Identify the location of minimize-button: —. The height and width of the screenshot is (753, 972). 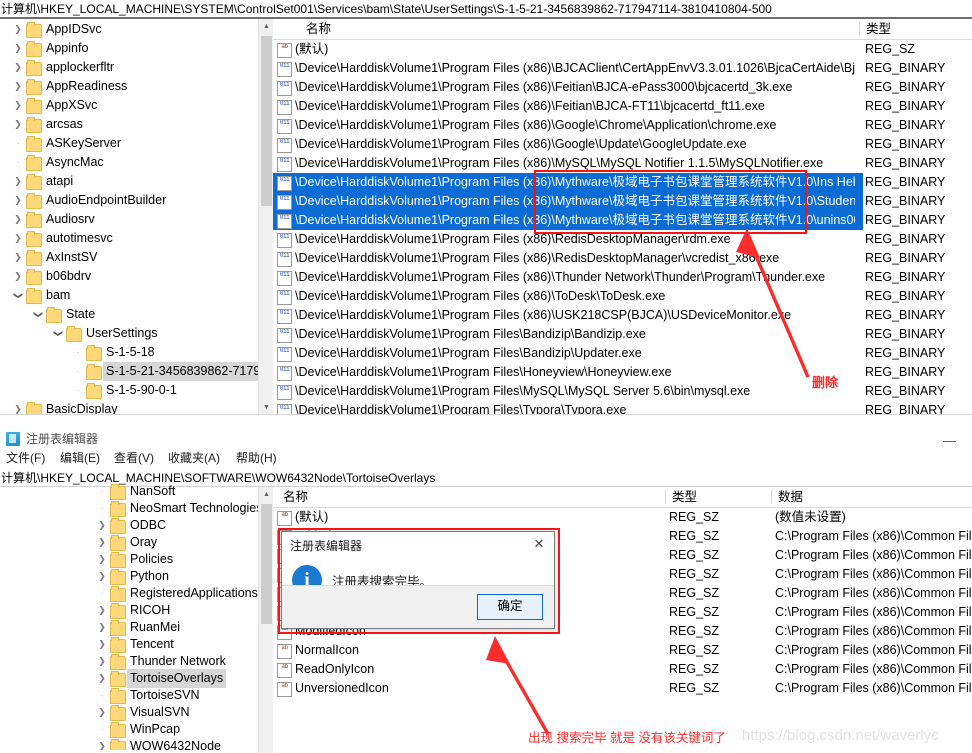
(949, 440).